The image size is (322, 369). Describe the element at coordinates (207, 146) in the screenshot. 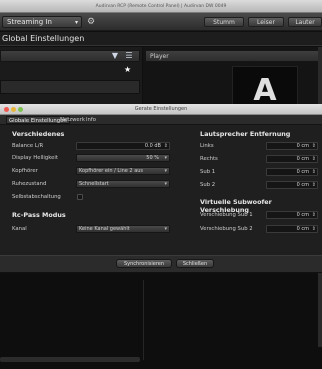

I see `speaker-left-label: Links` at that location.